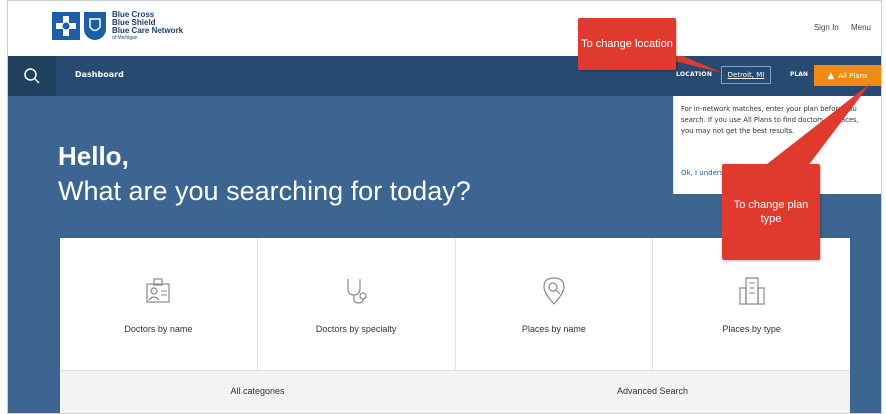  What do you see at coordinates (257, 392) in the screenshot?
I see `all-categories-link: All categories` at bounding box center [257, 392].